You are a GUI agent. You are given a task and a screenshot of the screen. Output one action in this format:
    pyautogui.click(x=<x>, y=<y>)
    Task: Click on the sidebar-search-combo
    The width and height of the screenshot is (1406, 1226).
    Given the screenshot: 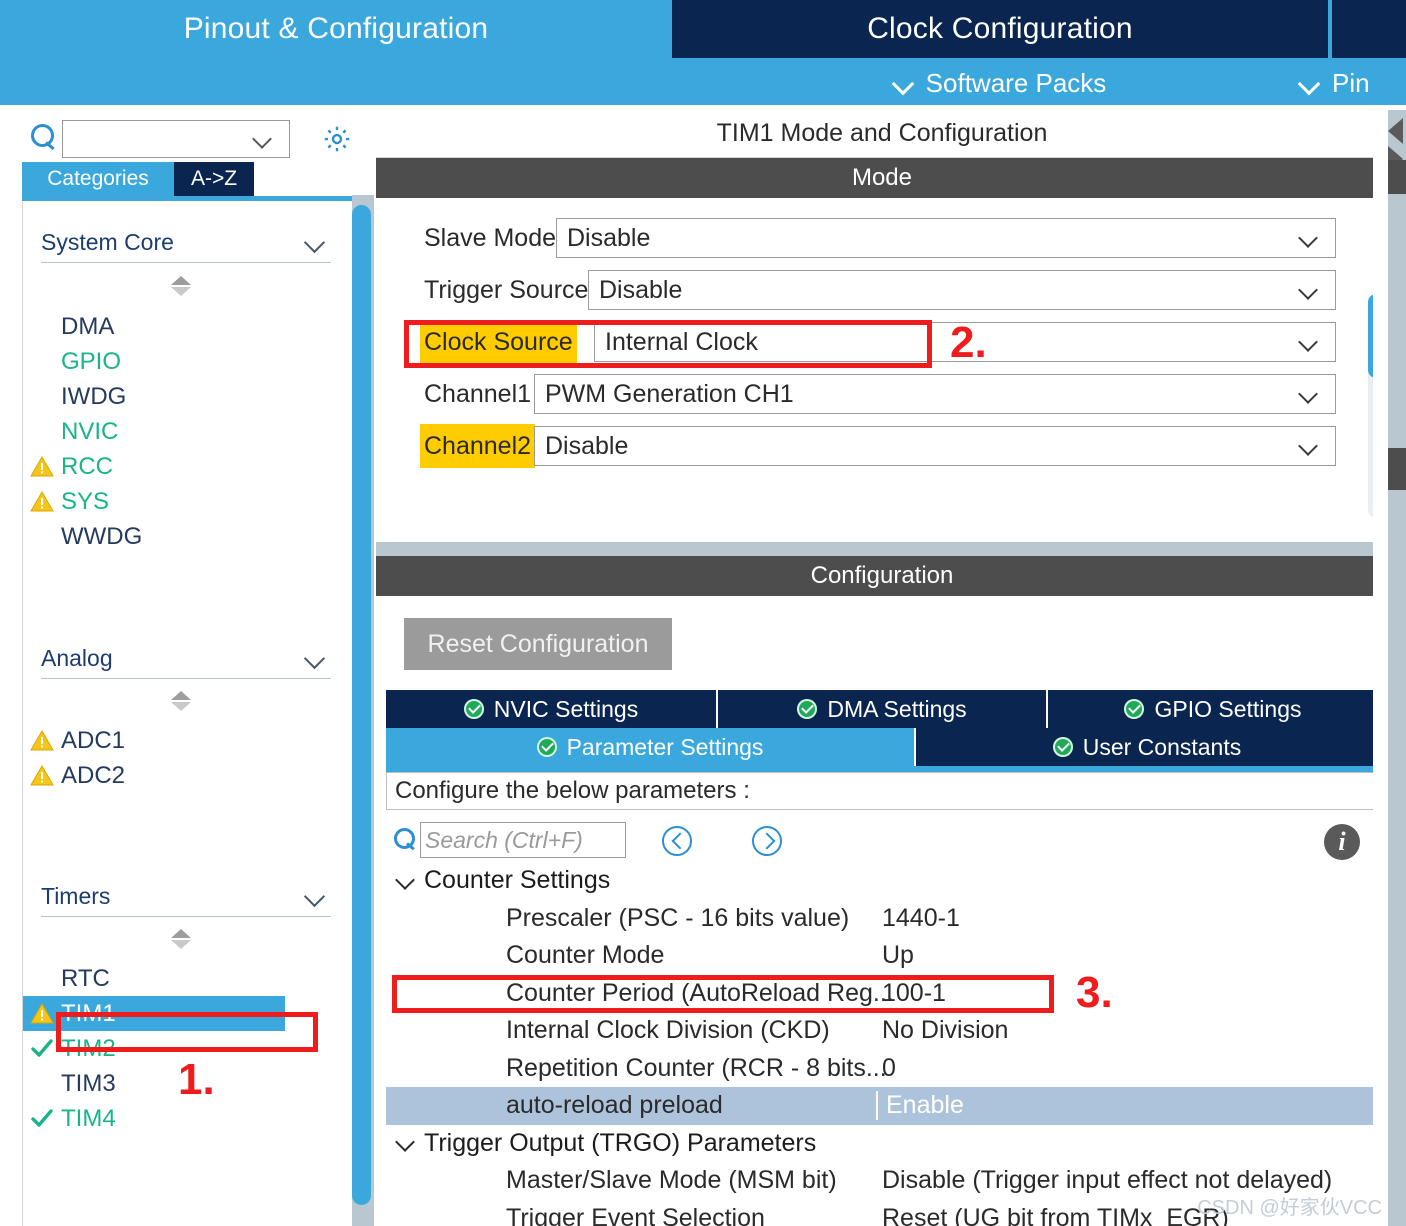 What is the action you would take?
    pyautogui.click(x=176, y=139)
    